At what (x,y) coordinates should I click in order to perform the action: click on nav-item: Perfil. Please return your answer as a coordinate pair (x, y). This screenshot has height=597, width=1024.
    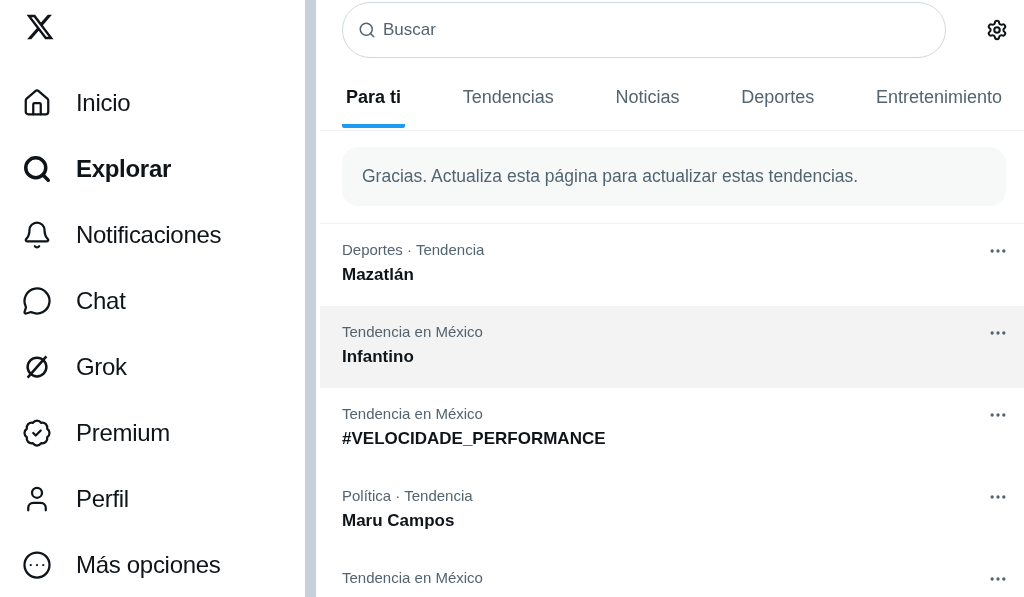
    Looking at the image, I should click on (75, 499).